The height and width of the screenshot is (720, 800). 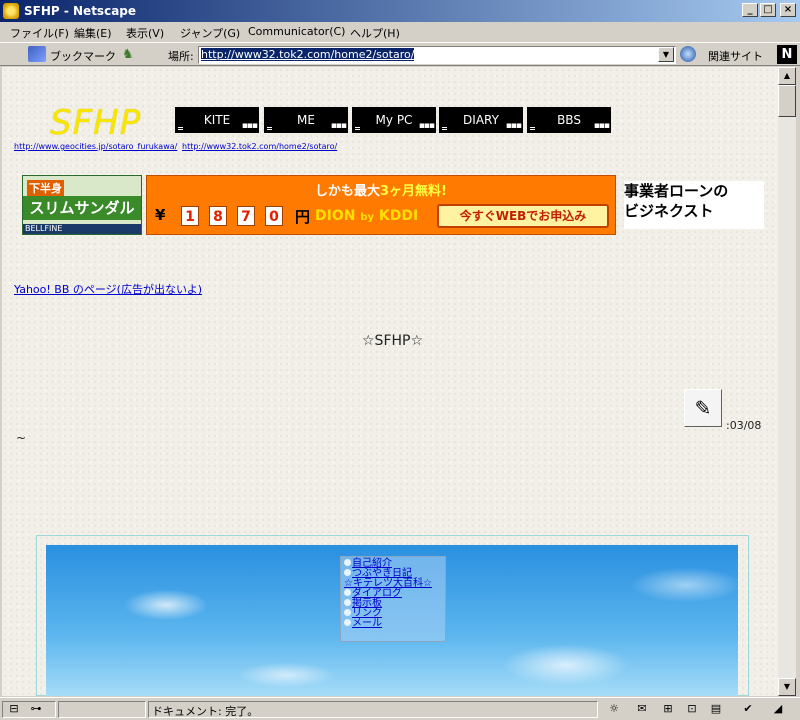 What do you see at coordinates (259, 146) in the screenshot?
I see `tok2-link: http://www32.tok2.com/home2/sotaro/` at bounding box center [259, 146].